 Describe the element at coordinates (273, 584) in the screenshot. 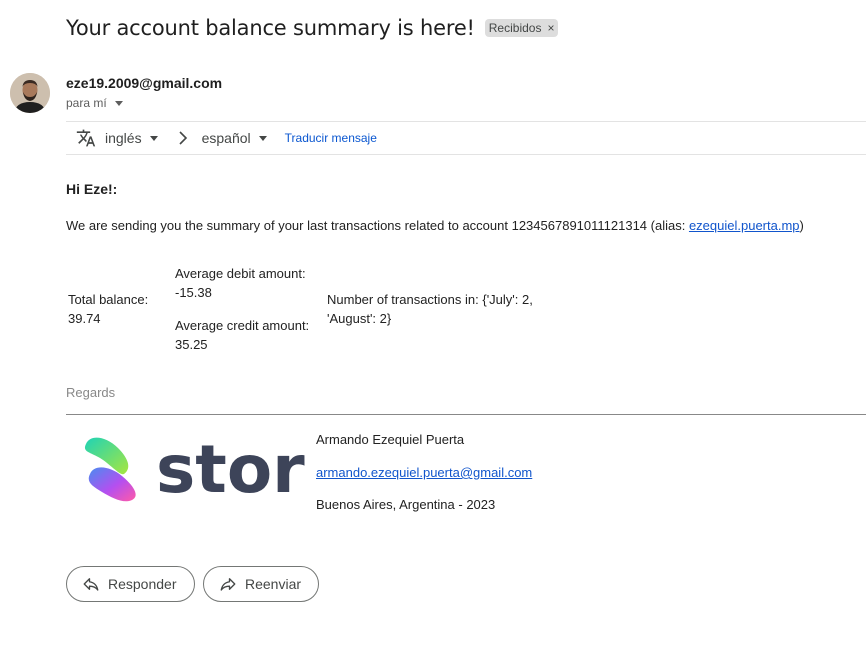

I see `forward-label: Reenviar` at that location.